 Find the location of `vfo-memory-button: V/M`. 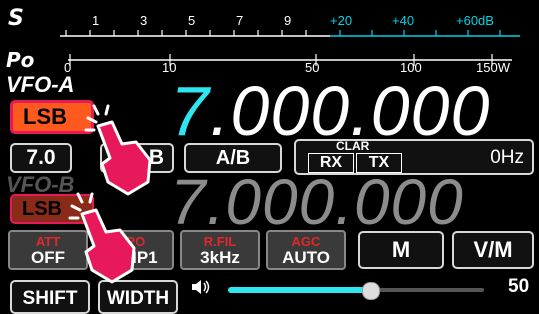

vfo-memory-button: V/M is located at coordinates (493, 250).